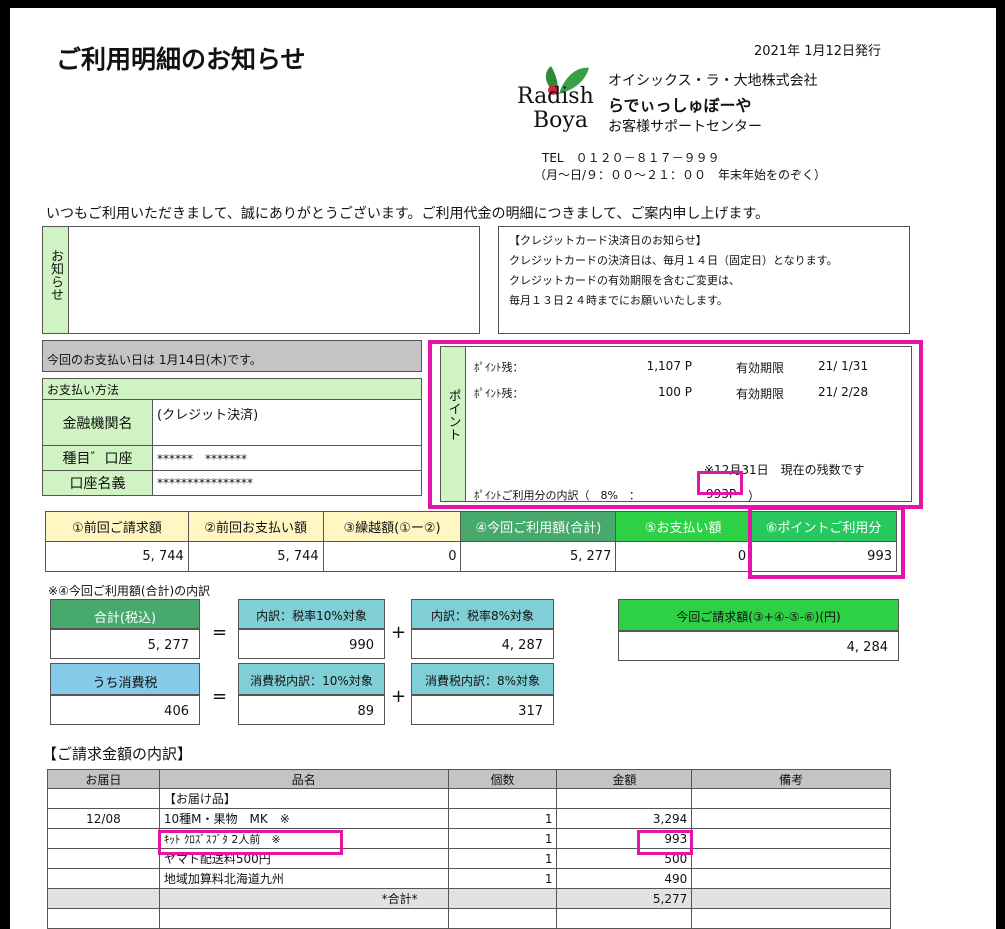 The image size is (1005, 929). What do you see at coordinates (392, 526) in the screenshot?
I see `summary-header-carryover: ③繰越額(①ー②)` at bounding box center [392, 526].